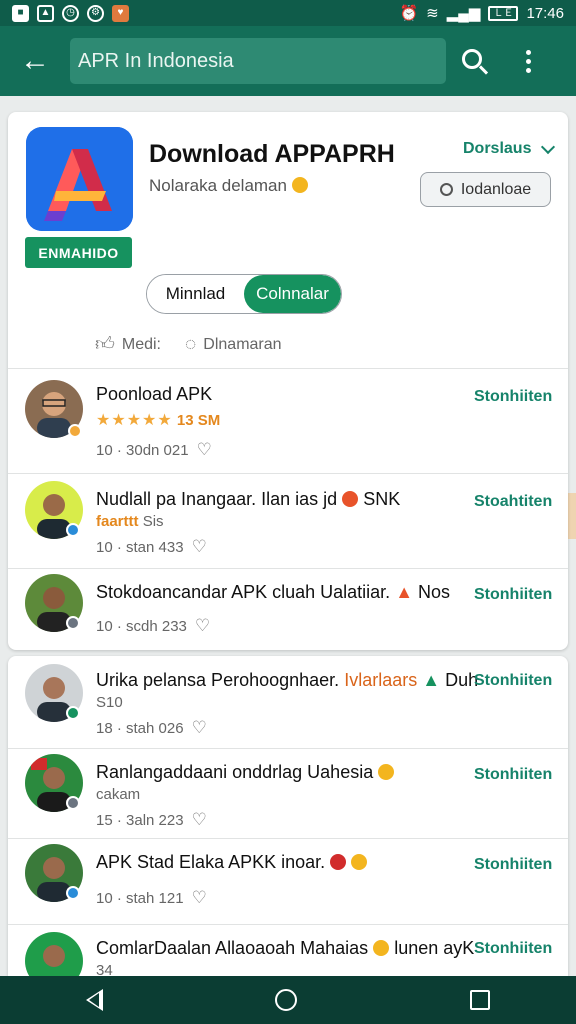  I want to click on alarm-icon: ⏰, so click(409, 13).